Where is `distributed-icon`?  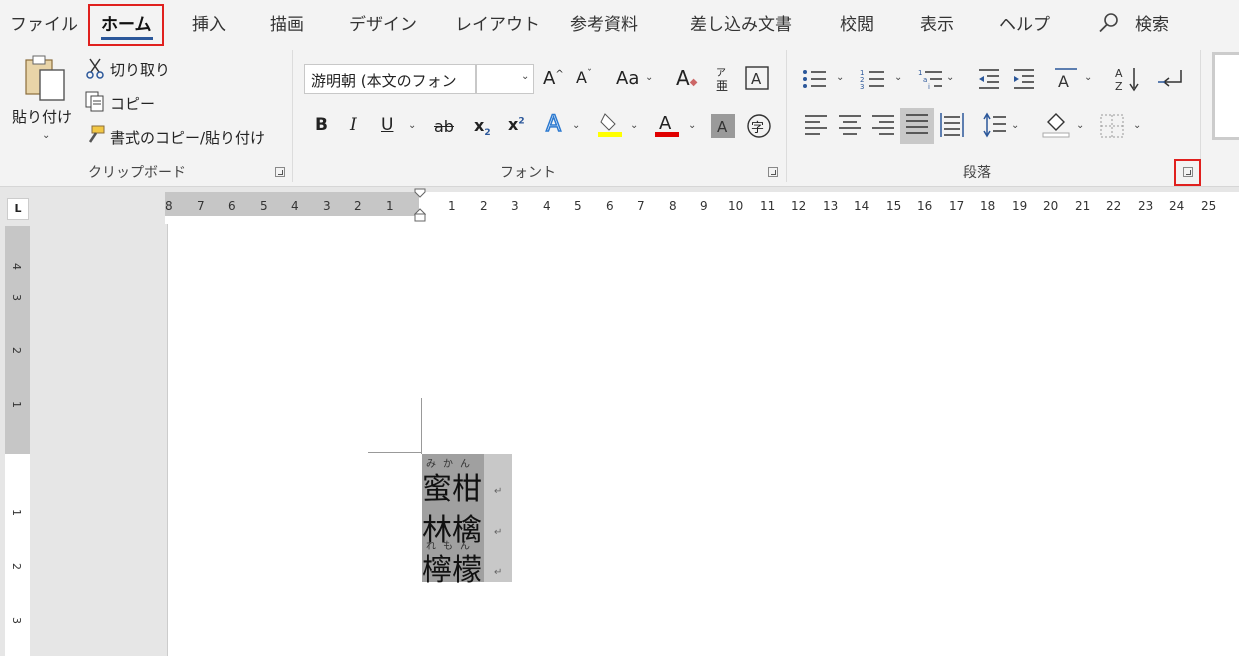
distributed-icon is located at coordinates (952, 127).